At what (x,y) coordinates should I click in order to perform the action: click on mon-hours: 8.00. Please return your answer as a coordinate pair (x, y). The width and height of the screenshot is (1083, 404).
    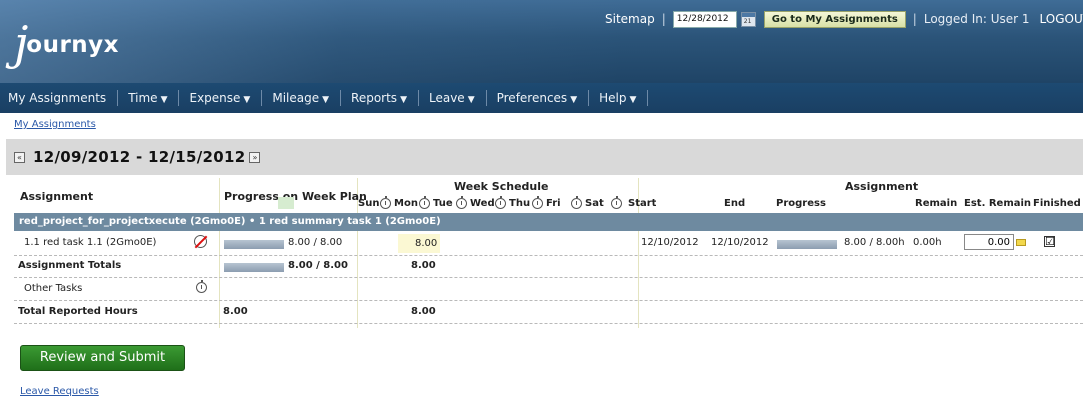
    Looking at the image, I should click on (426, 243).